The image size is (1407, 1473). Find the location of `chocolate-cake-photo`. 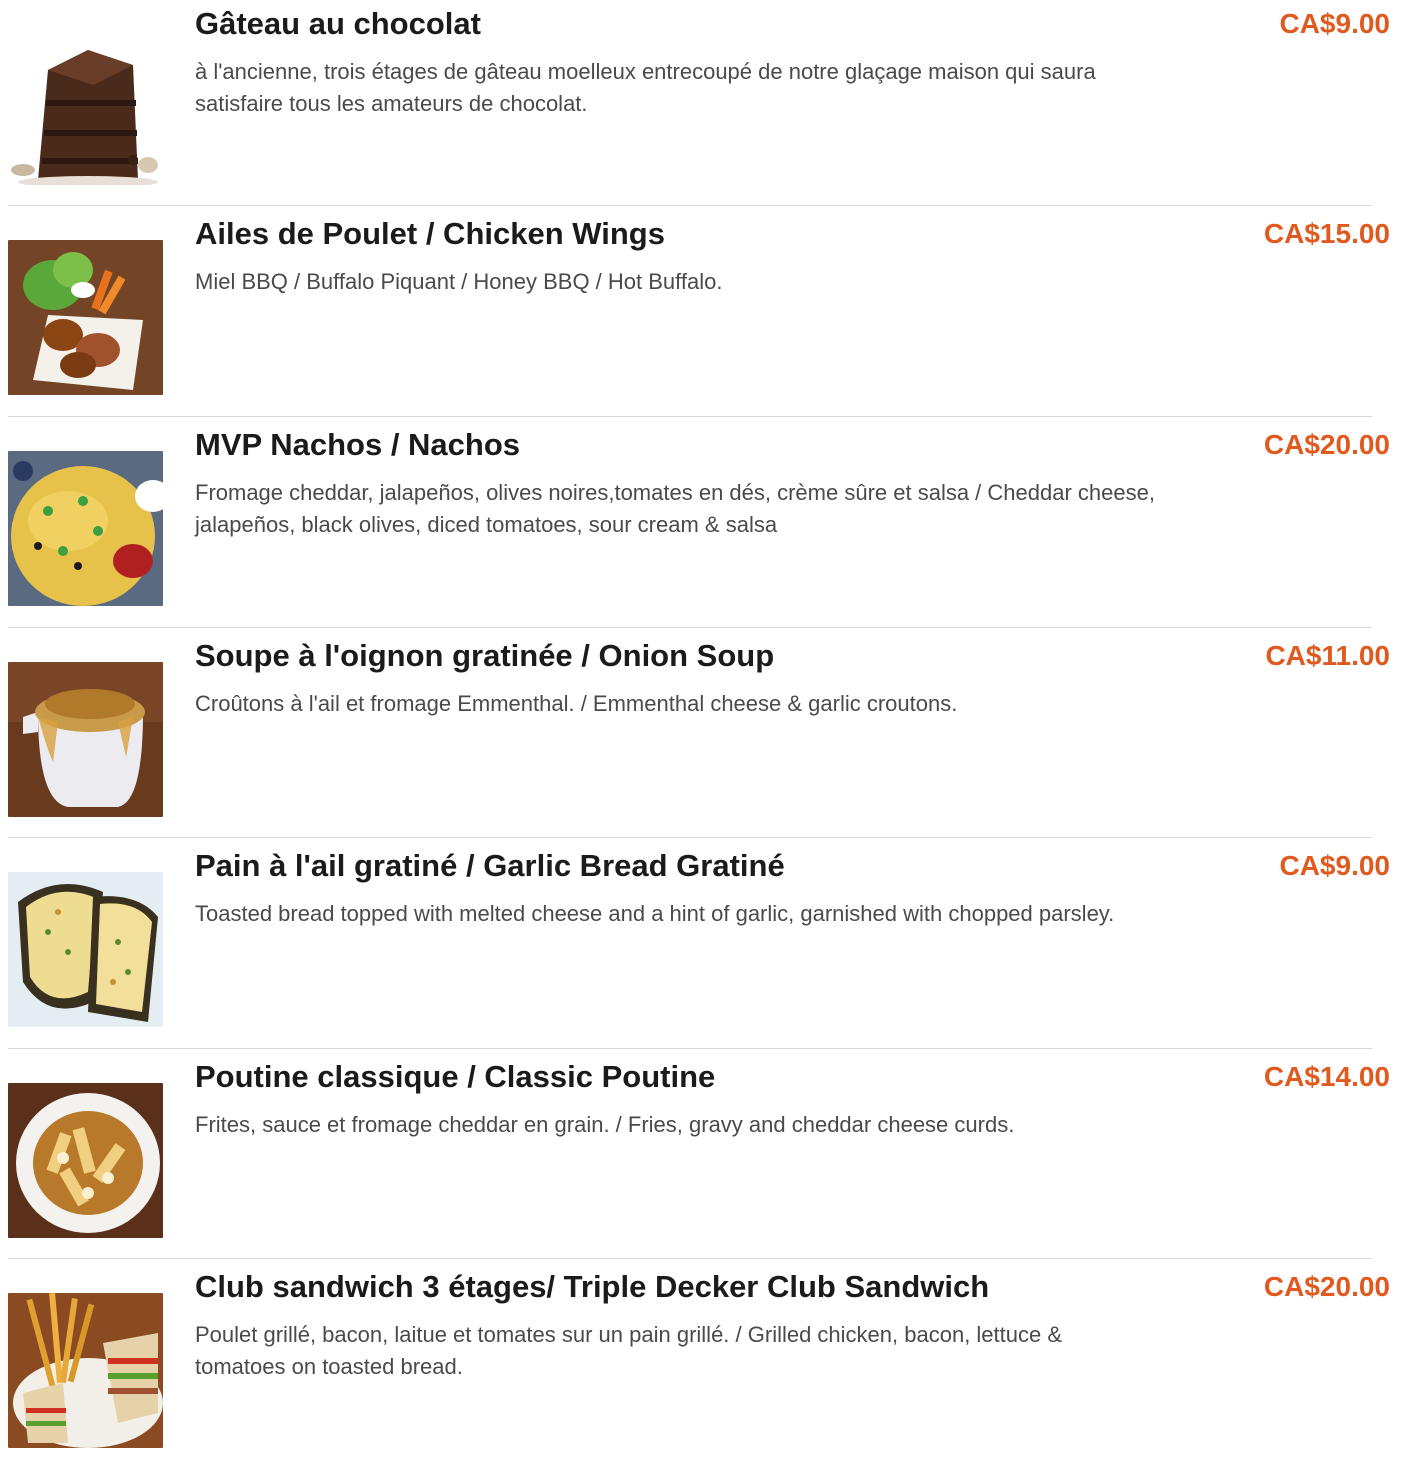

chocolate-cake-photo is located at coordinates (85, 107).